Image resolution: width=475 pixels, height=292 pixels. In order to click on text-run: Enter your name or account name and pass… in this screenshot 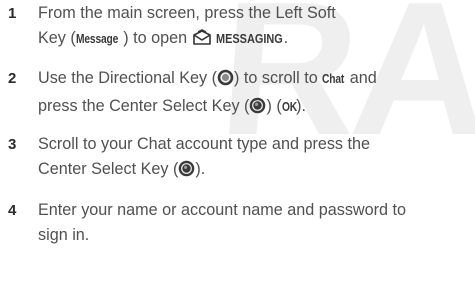, I will do `click(222, 210)`.